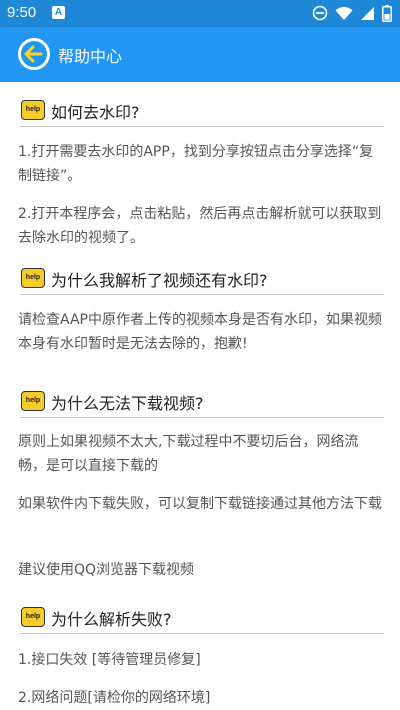 Image resolution: width=400 pixels, height=710 pixels. Describe the element at coordinates (200, 13) in the screenshot. I see `status-bar: 9:50 A` at that location.